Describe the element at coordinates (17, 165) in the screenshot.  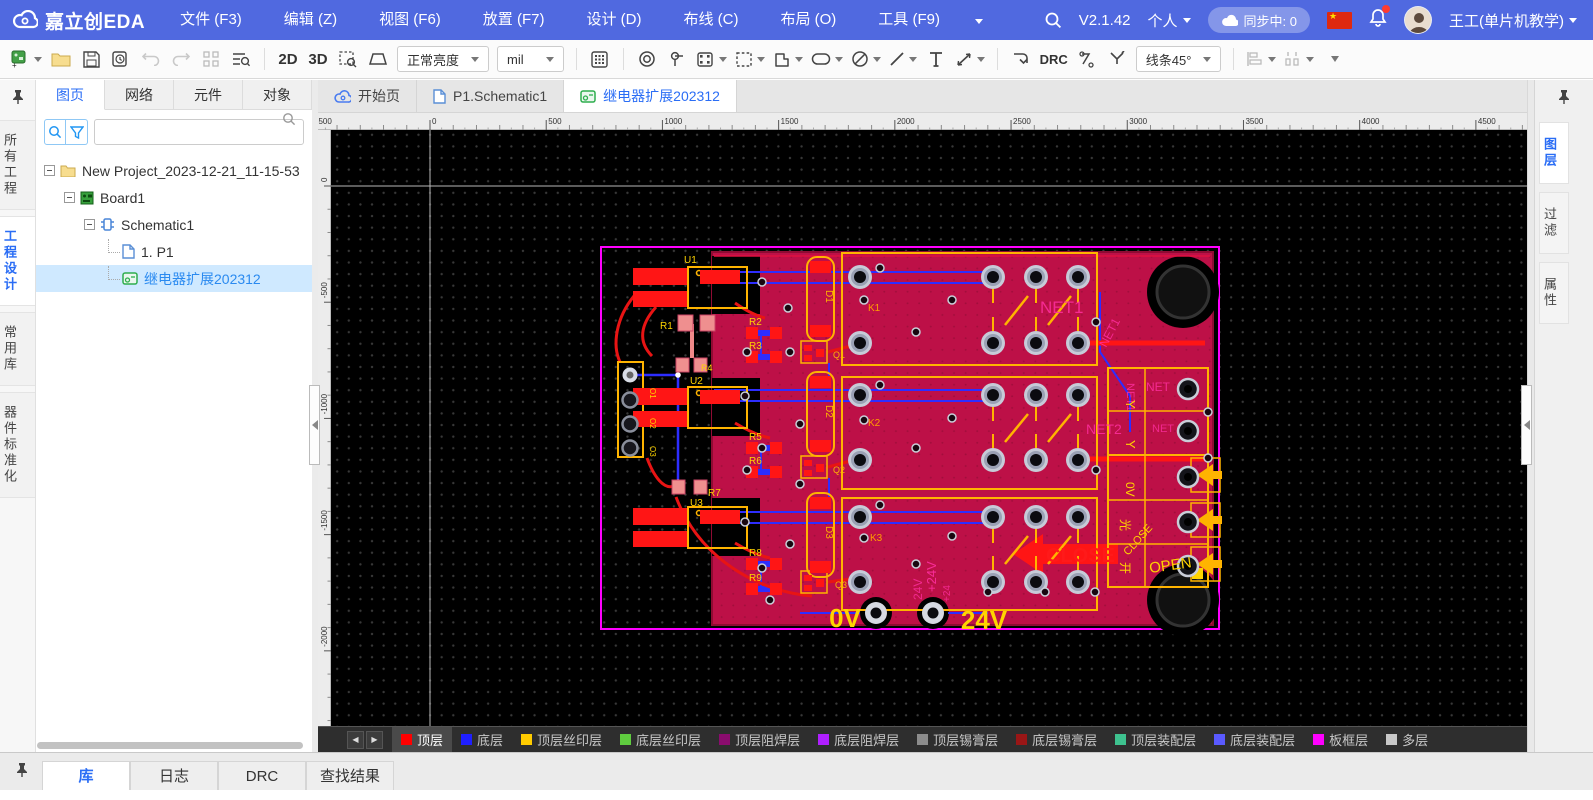
I see `sidebar-item-0: 所有工程` at that location.